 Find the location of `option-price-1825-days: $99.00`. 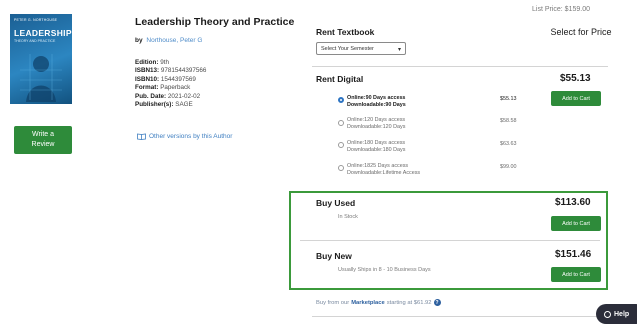

option-price-1825-days: $99.00 is located at coordinates (508, 167).